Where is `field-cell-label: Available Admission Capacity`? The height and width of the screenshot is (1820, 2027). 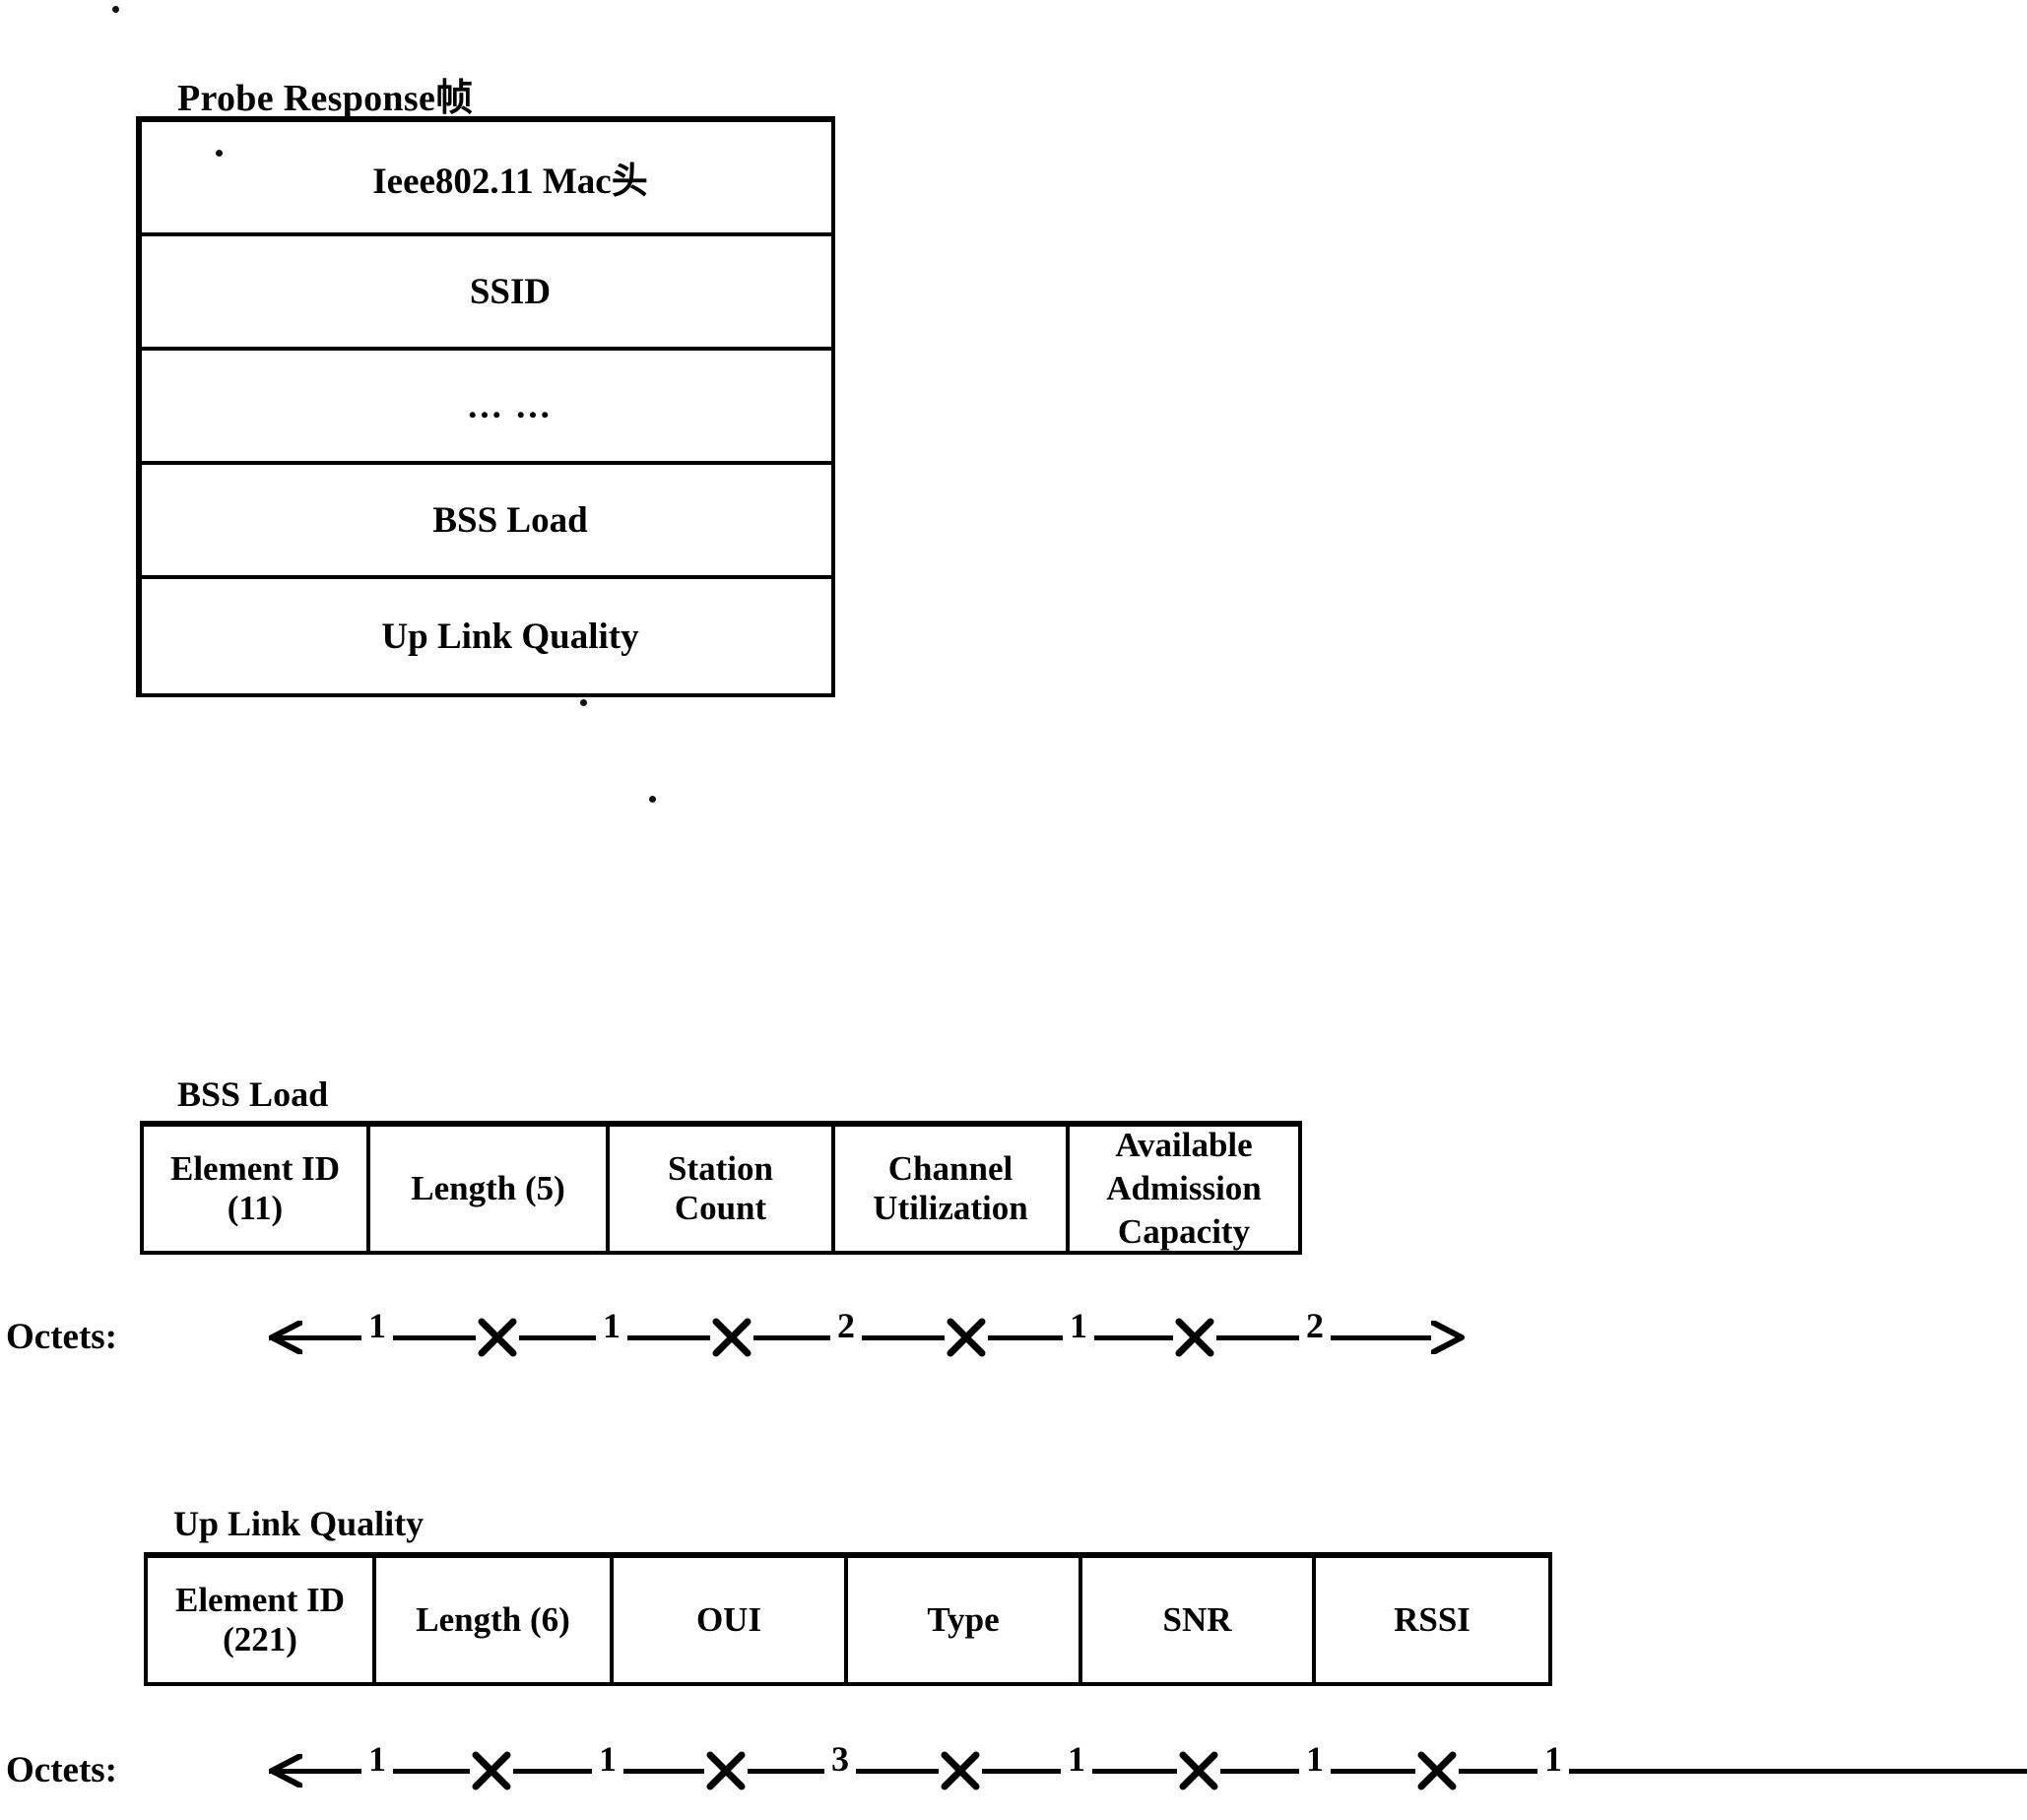 field-cell-label: Available Admission Capacity is located at coordinates (1184, 1188).